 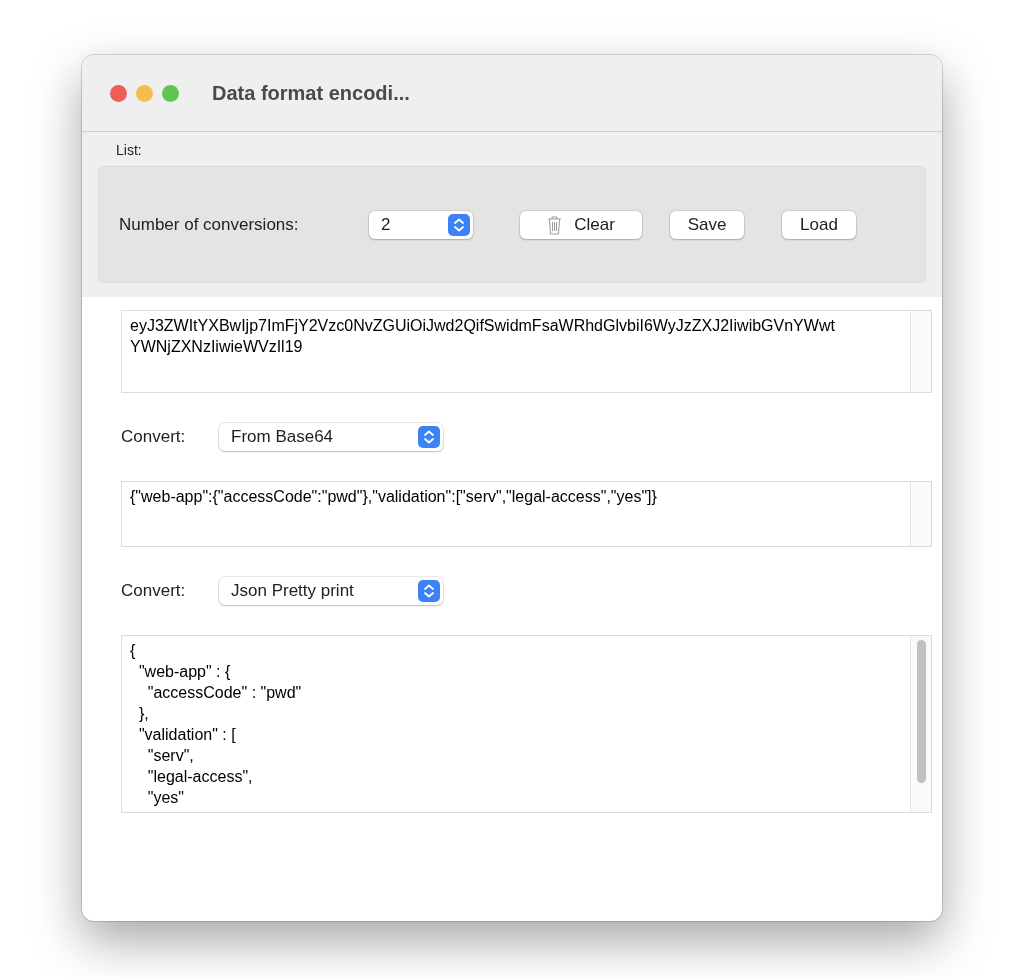 I want to click on text-line: {"web-app":{"accessCode":"pwd"},"validation":["serv","legal-access","yes"]}, so click(x=394, y=497).